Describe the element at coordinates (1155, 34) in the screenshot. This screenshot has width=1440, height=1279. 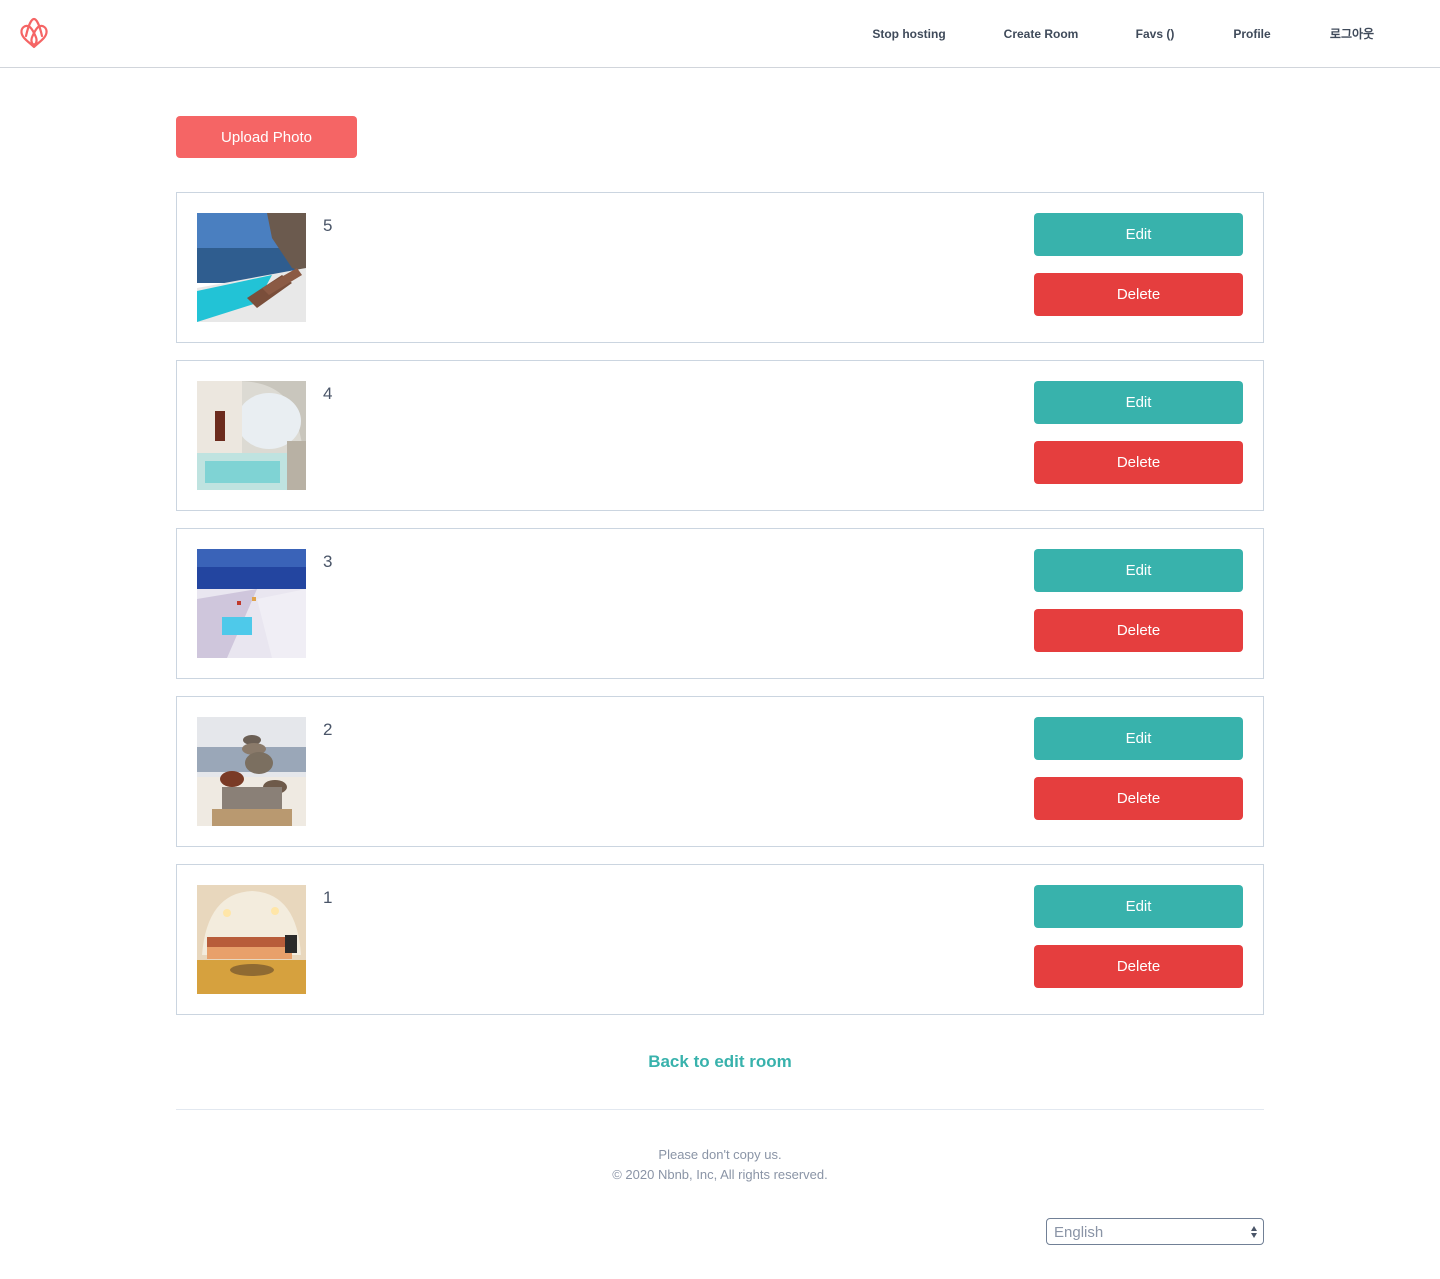
I see `nav-favs: Favs ()` at that location.